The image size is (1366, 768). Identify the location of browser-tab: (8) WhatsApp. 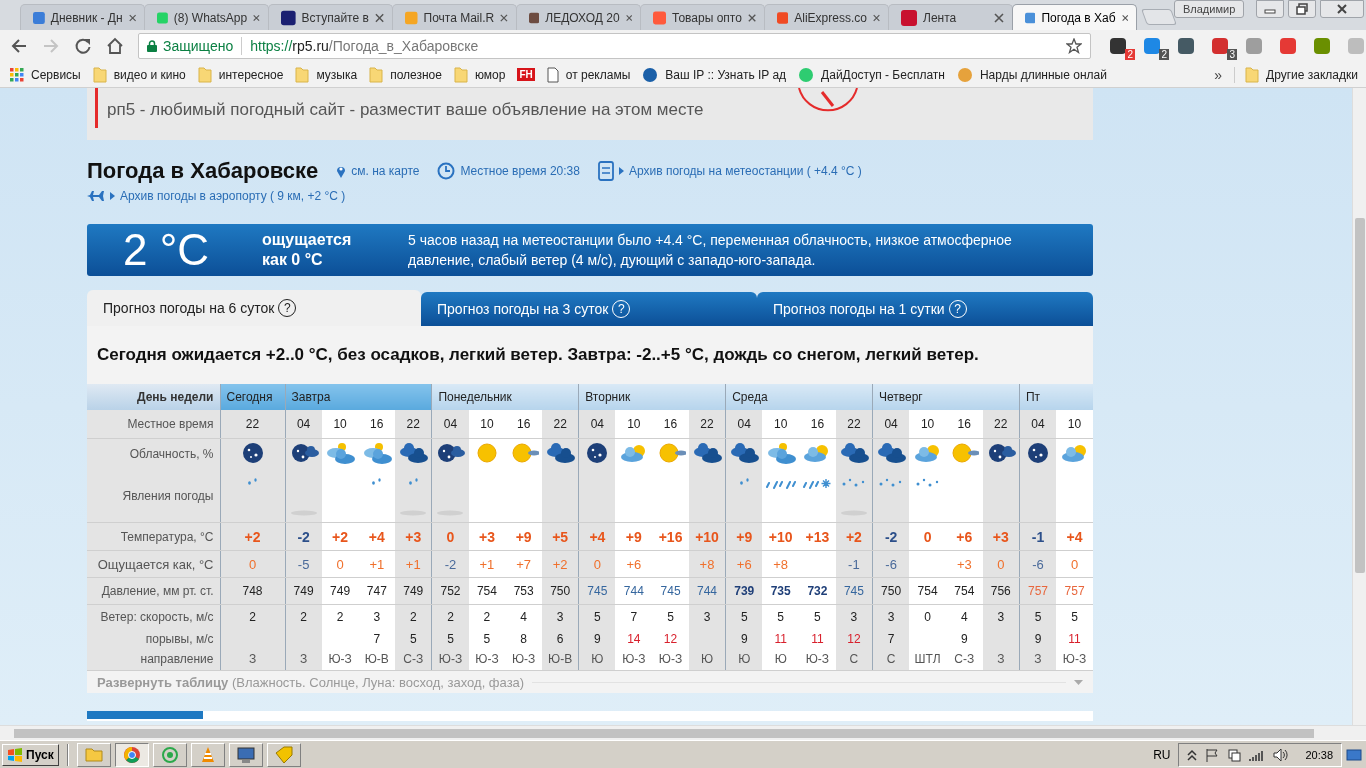
(206, 17).